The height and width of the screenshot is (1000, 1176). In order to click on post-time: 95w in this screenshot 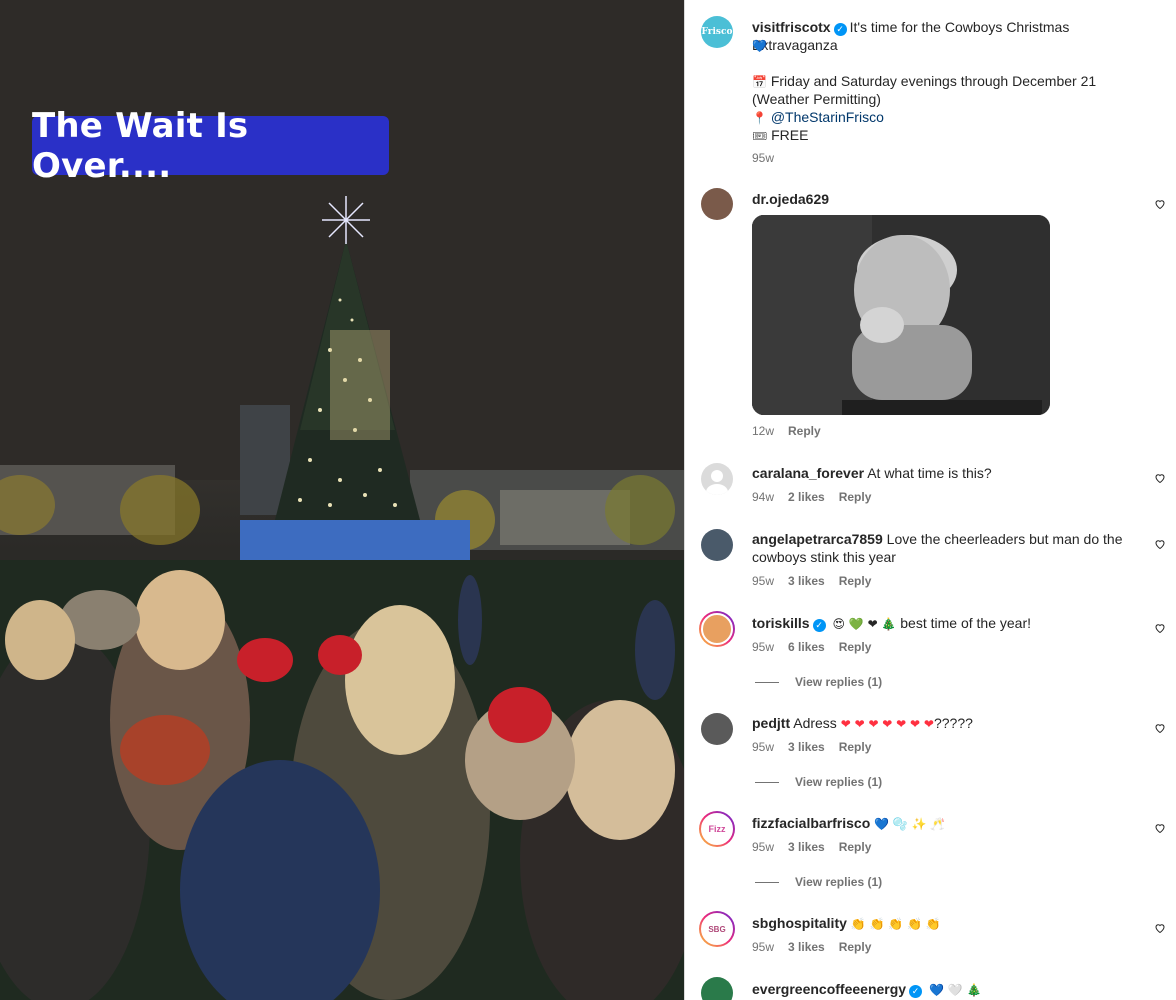, I will do `click(763, 158)`.